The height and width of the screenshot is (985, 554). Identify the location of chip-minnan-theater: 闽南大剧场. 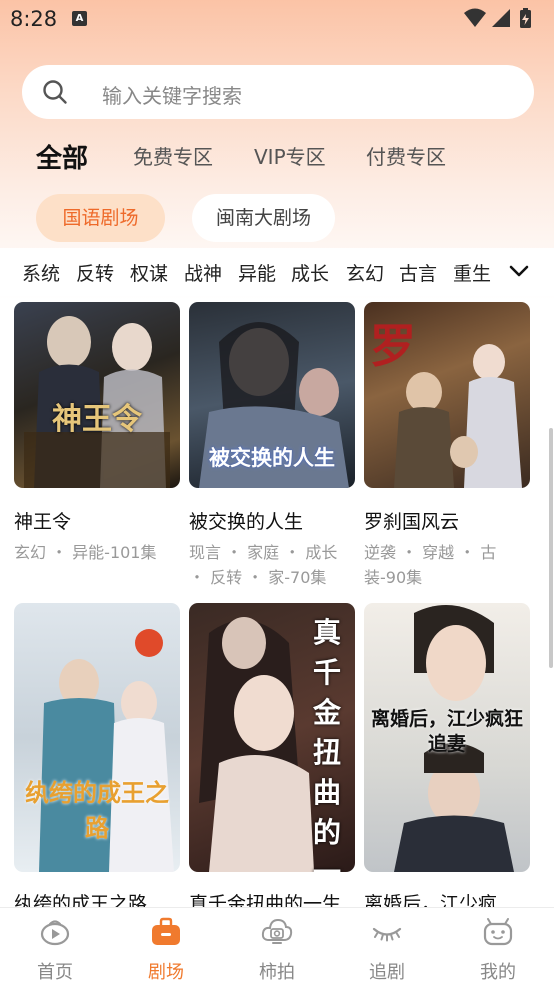
(263, 218).